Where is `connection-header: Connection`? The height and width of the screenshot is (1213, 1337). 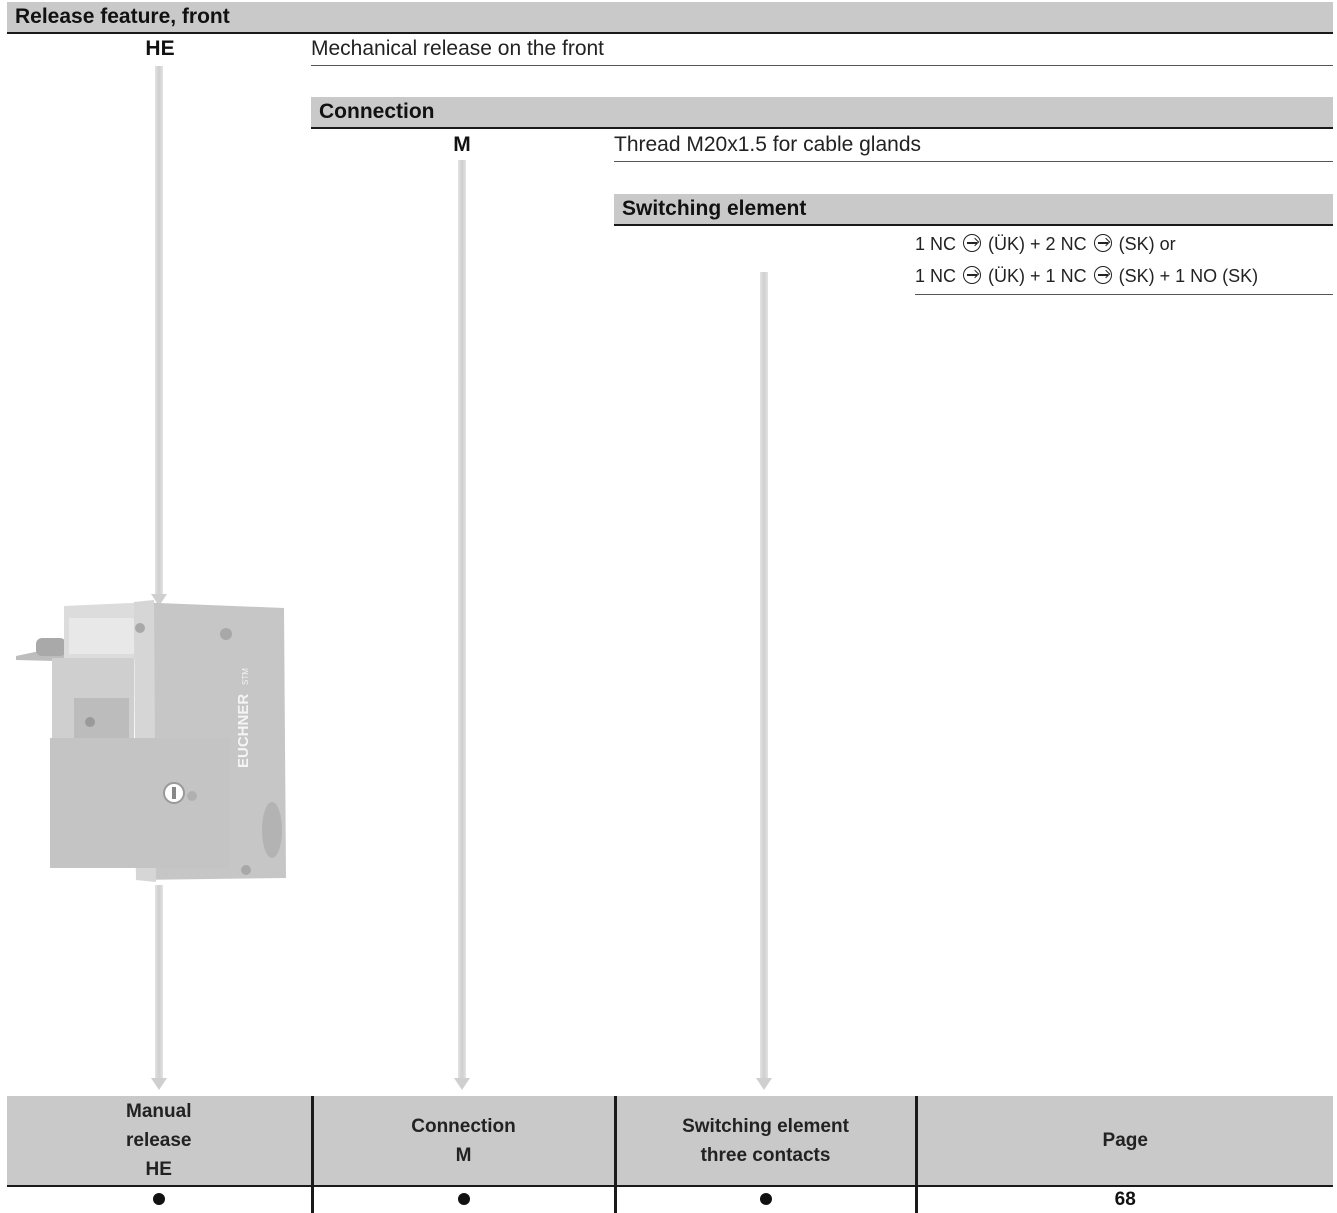
connection-header: Connection is located at coordinates (822, 113).